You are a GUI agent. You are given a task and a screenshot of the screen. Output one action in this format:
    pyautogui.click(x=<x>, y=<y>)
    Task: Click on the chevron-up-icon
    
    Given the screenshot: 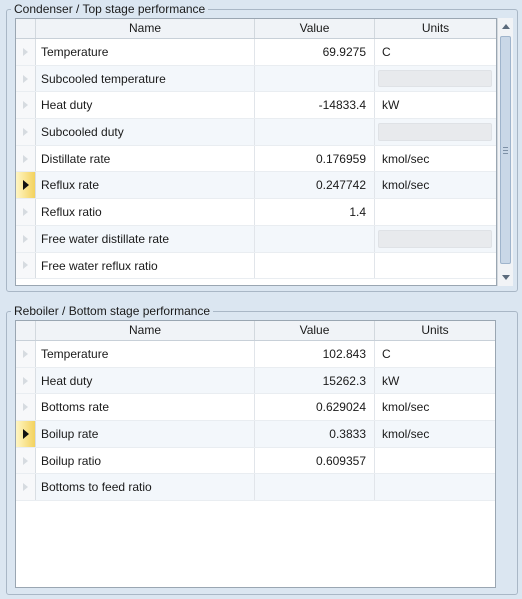 What is the action you would take?
    pyautogui.click(x=505, y=26)
    